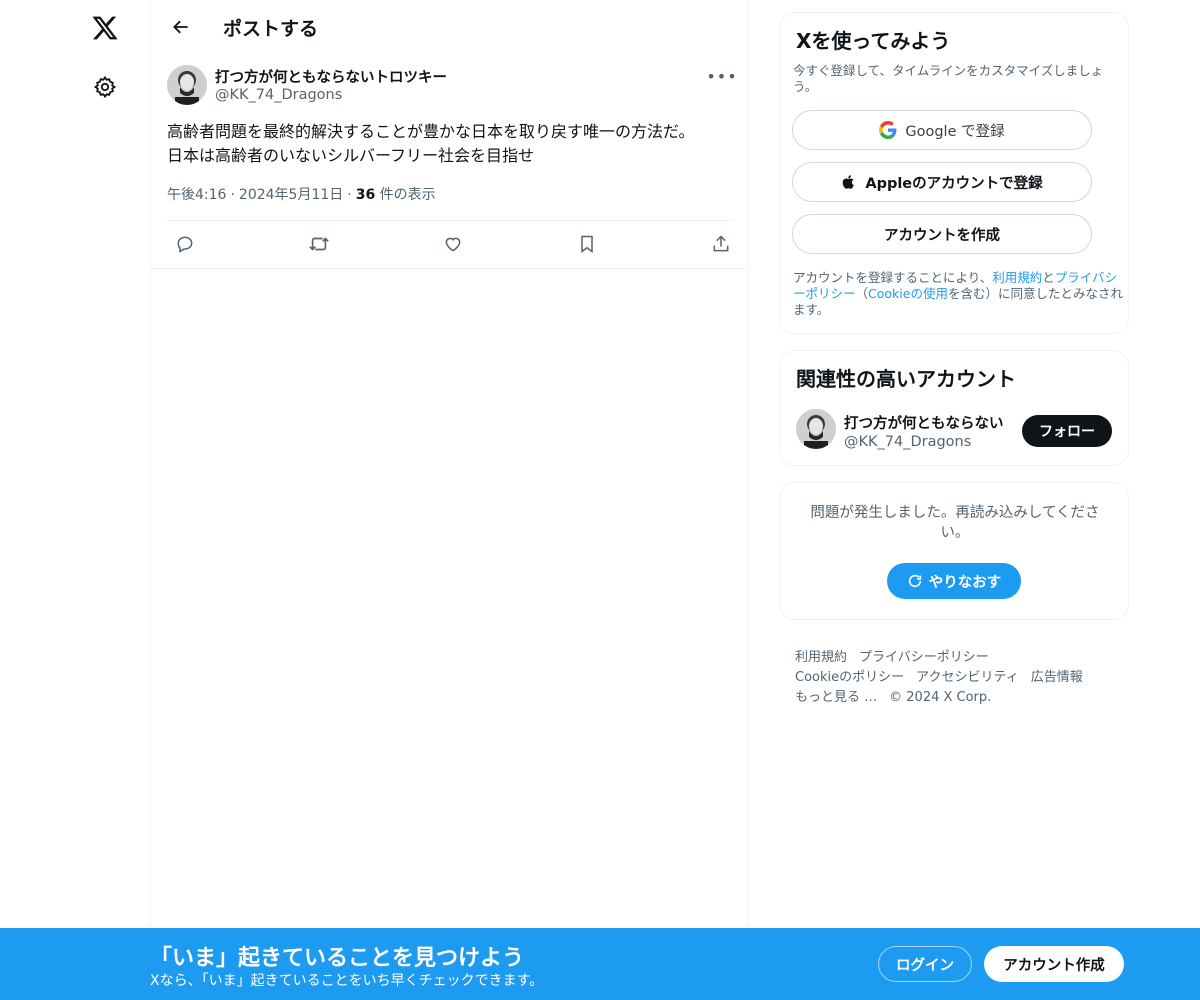  I want to click on signup-button: アカウント作成, so click(1054, 964).